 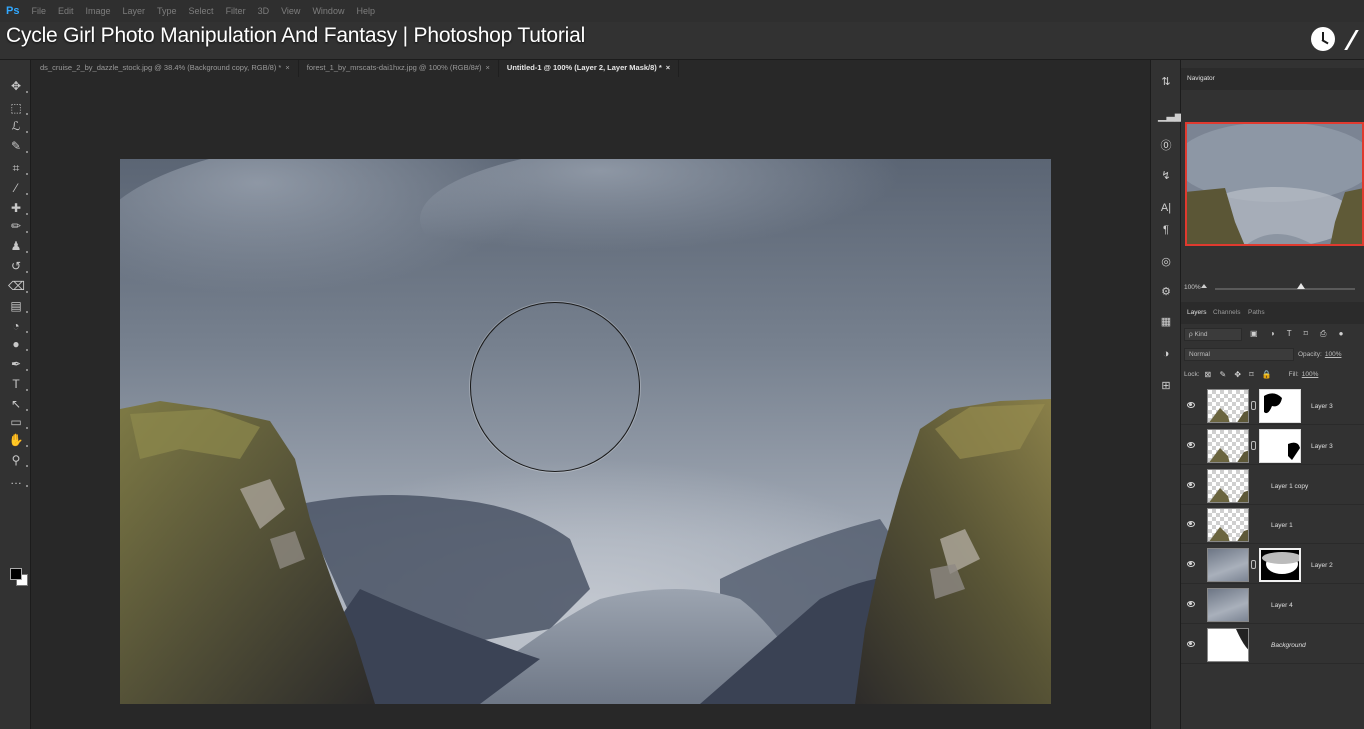 What do you see at coordinates (1166, 230) in the screenshot?
I see `paragraph-icon: ¶` at bounding box center [1166, 230].